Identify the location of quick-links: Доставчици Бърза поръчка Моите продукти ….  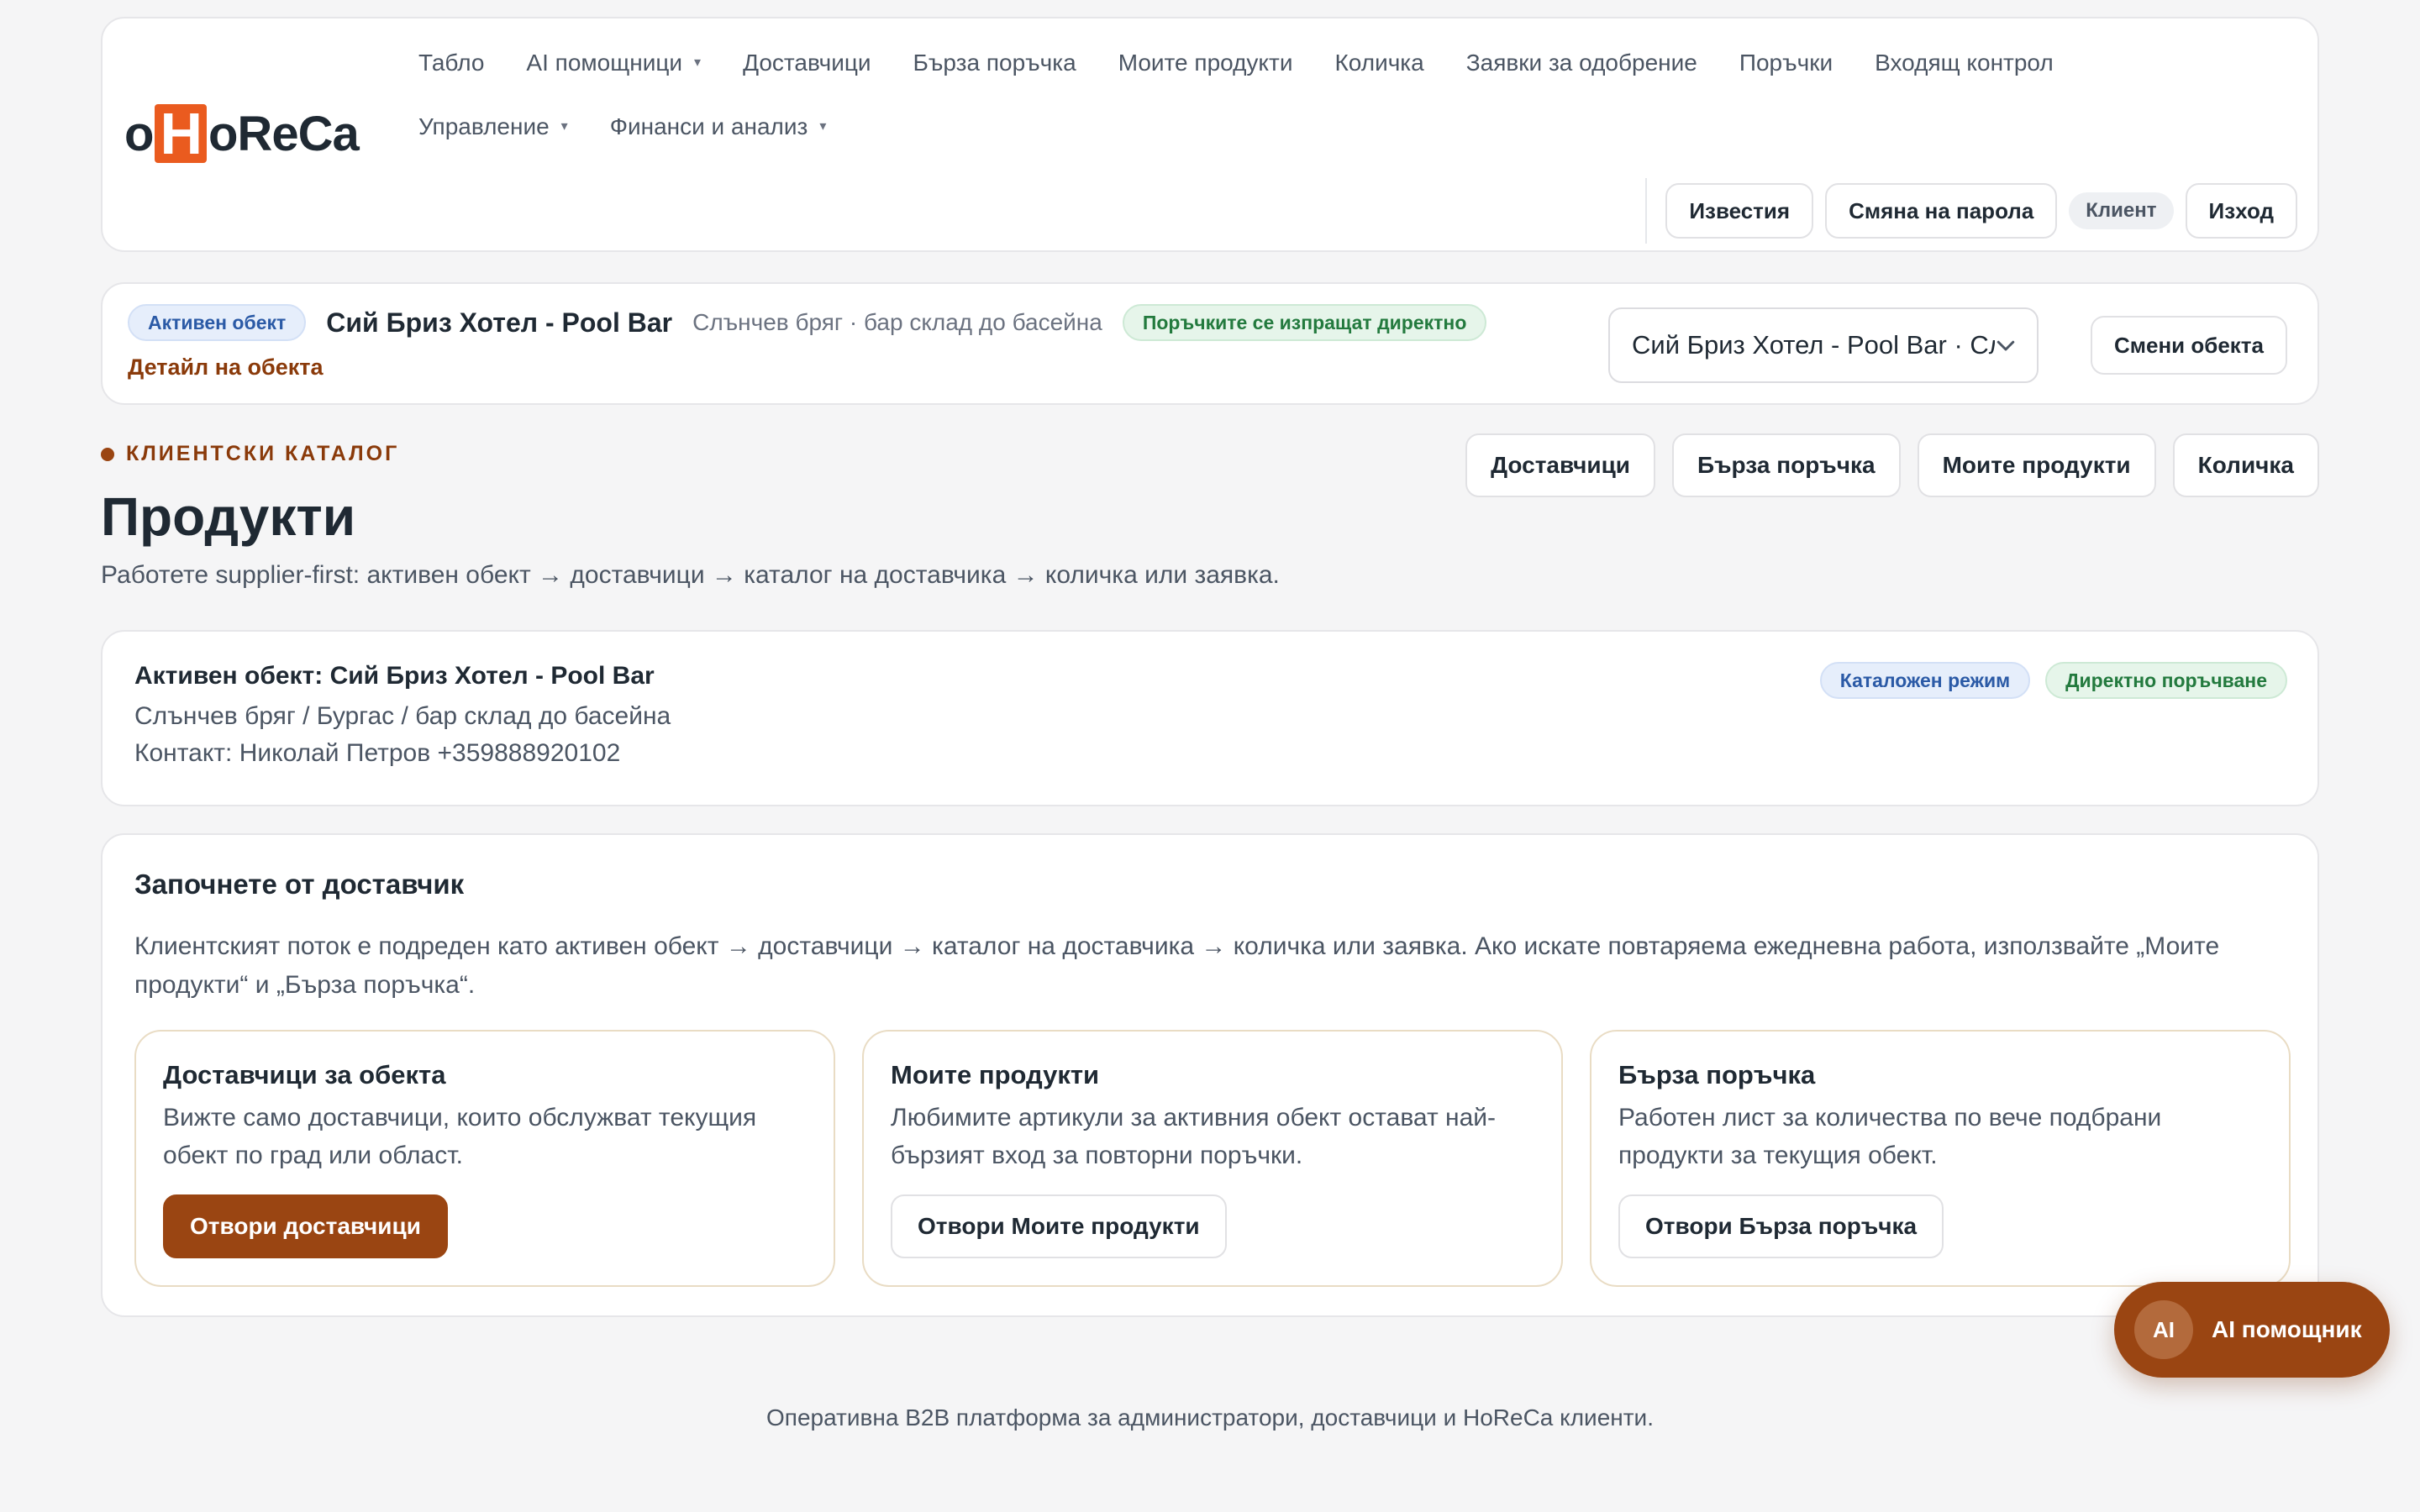
(1892, 465).